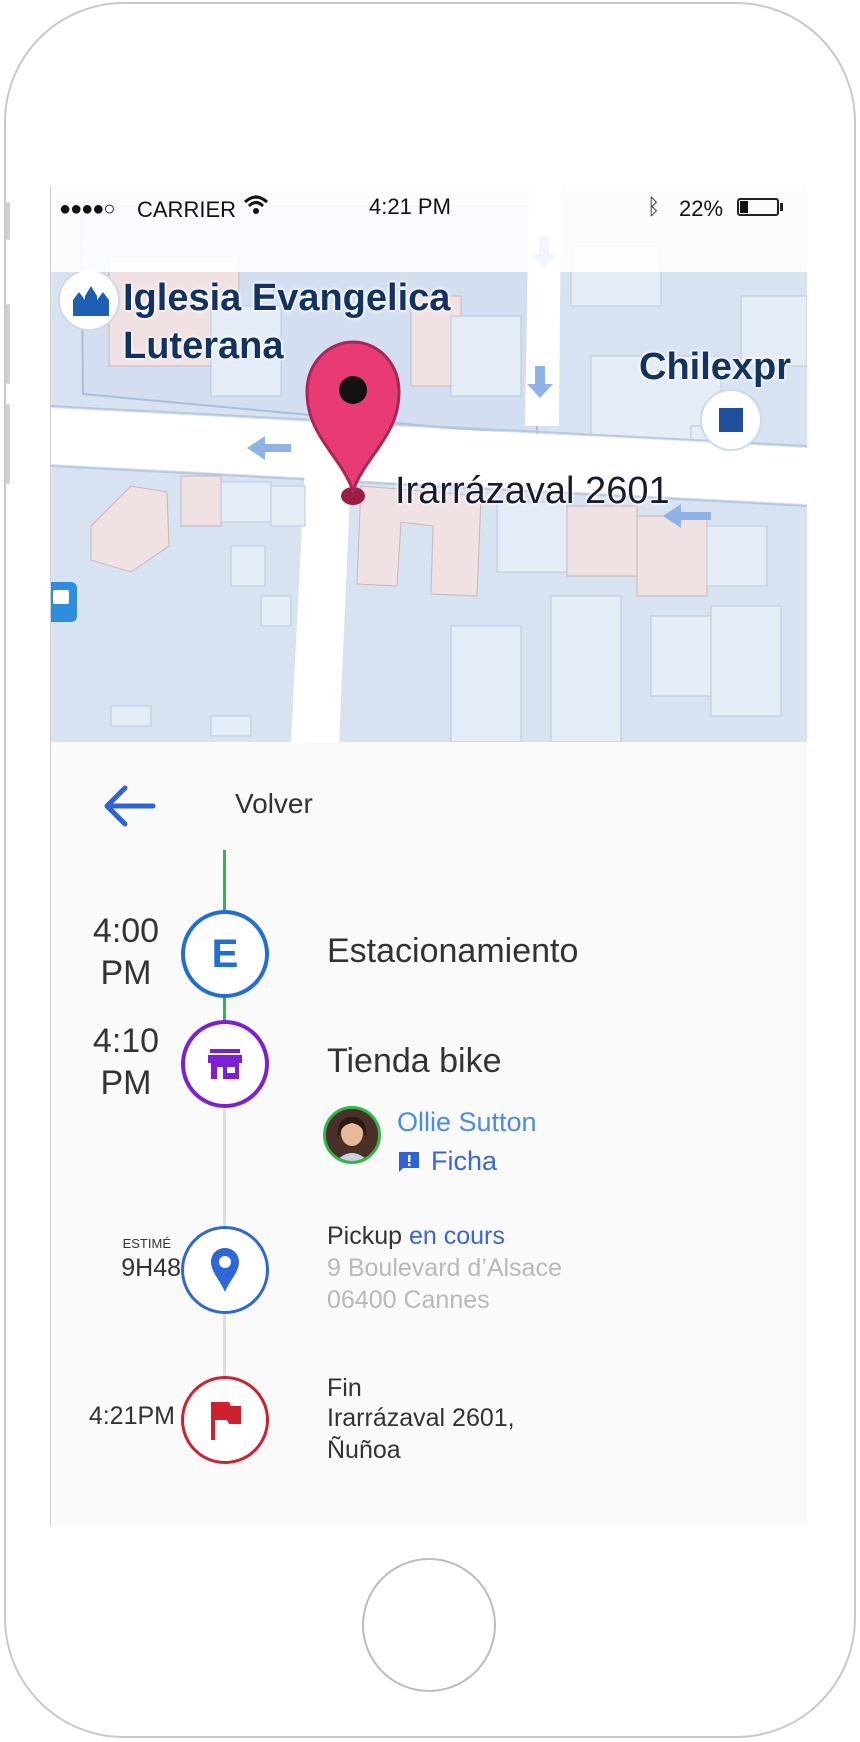 The image size is (860, 1742). I want to click on stop4-address-line2: Ñuñoa, so click(364, 1450).